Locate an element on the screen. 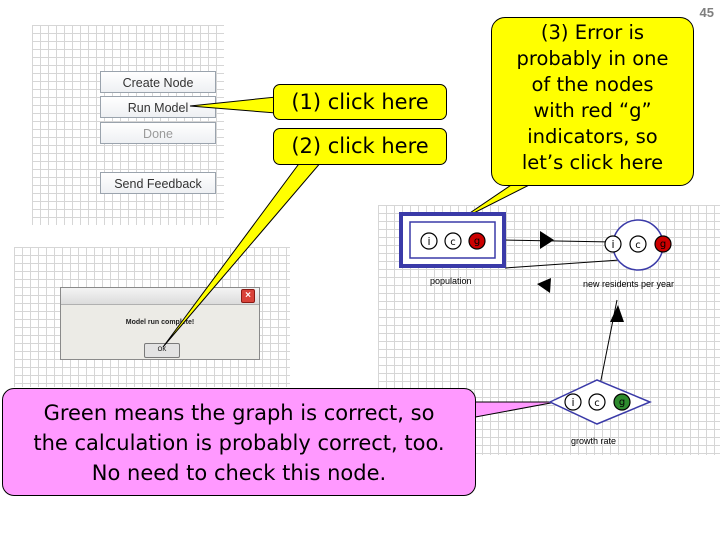  callout-2-text: (2) click here is located at coordinates (360, 146).